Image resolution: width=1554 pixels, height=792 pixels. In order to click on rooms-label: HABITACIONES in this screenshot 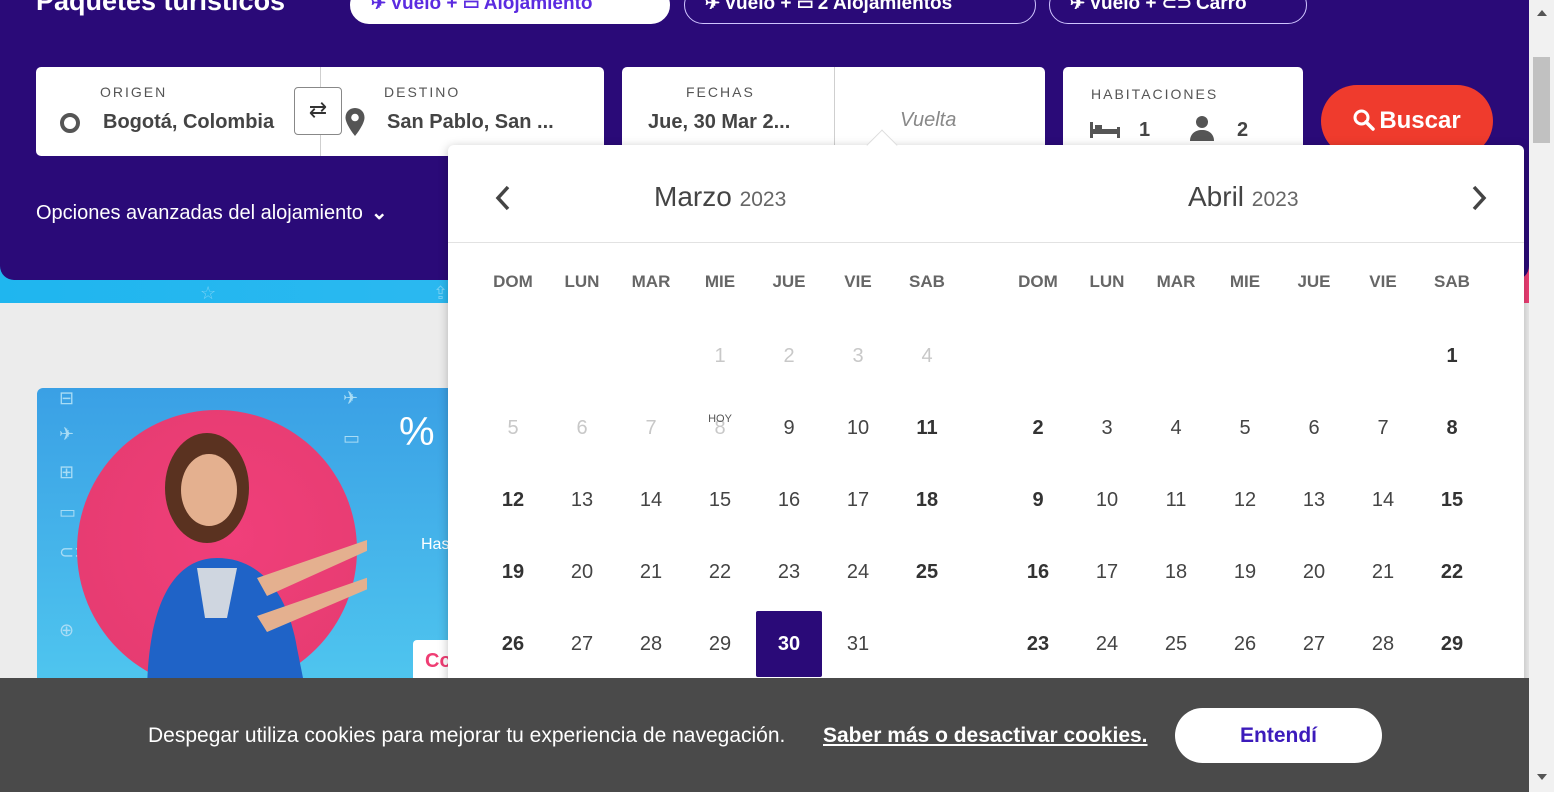, I will do `click(1155, 94)`.